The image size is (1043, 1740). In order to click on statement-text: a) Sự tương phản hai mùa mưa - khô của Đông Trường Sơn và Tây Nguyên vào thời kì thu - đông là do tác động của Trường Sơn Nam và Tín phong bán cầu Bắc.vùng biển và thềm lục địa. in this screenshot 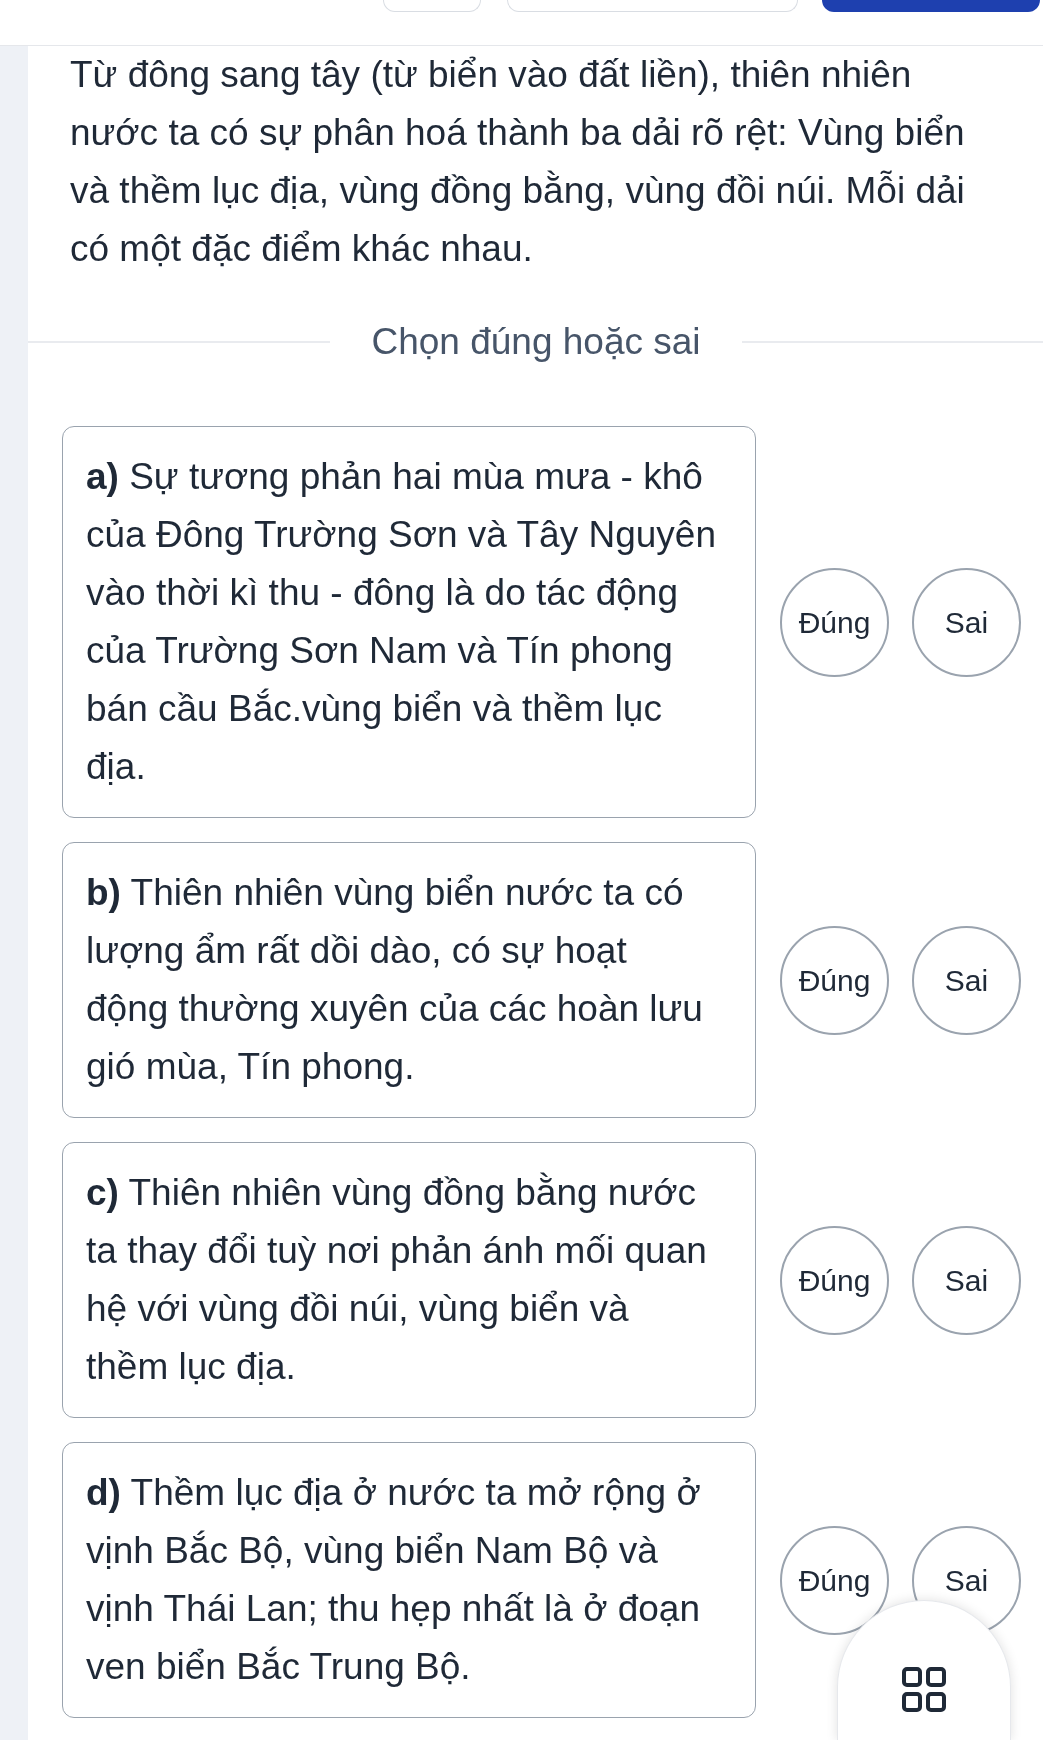, I will do `click(401, 622)`.